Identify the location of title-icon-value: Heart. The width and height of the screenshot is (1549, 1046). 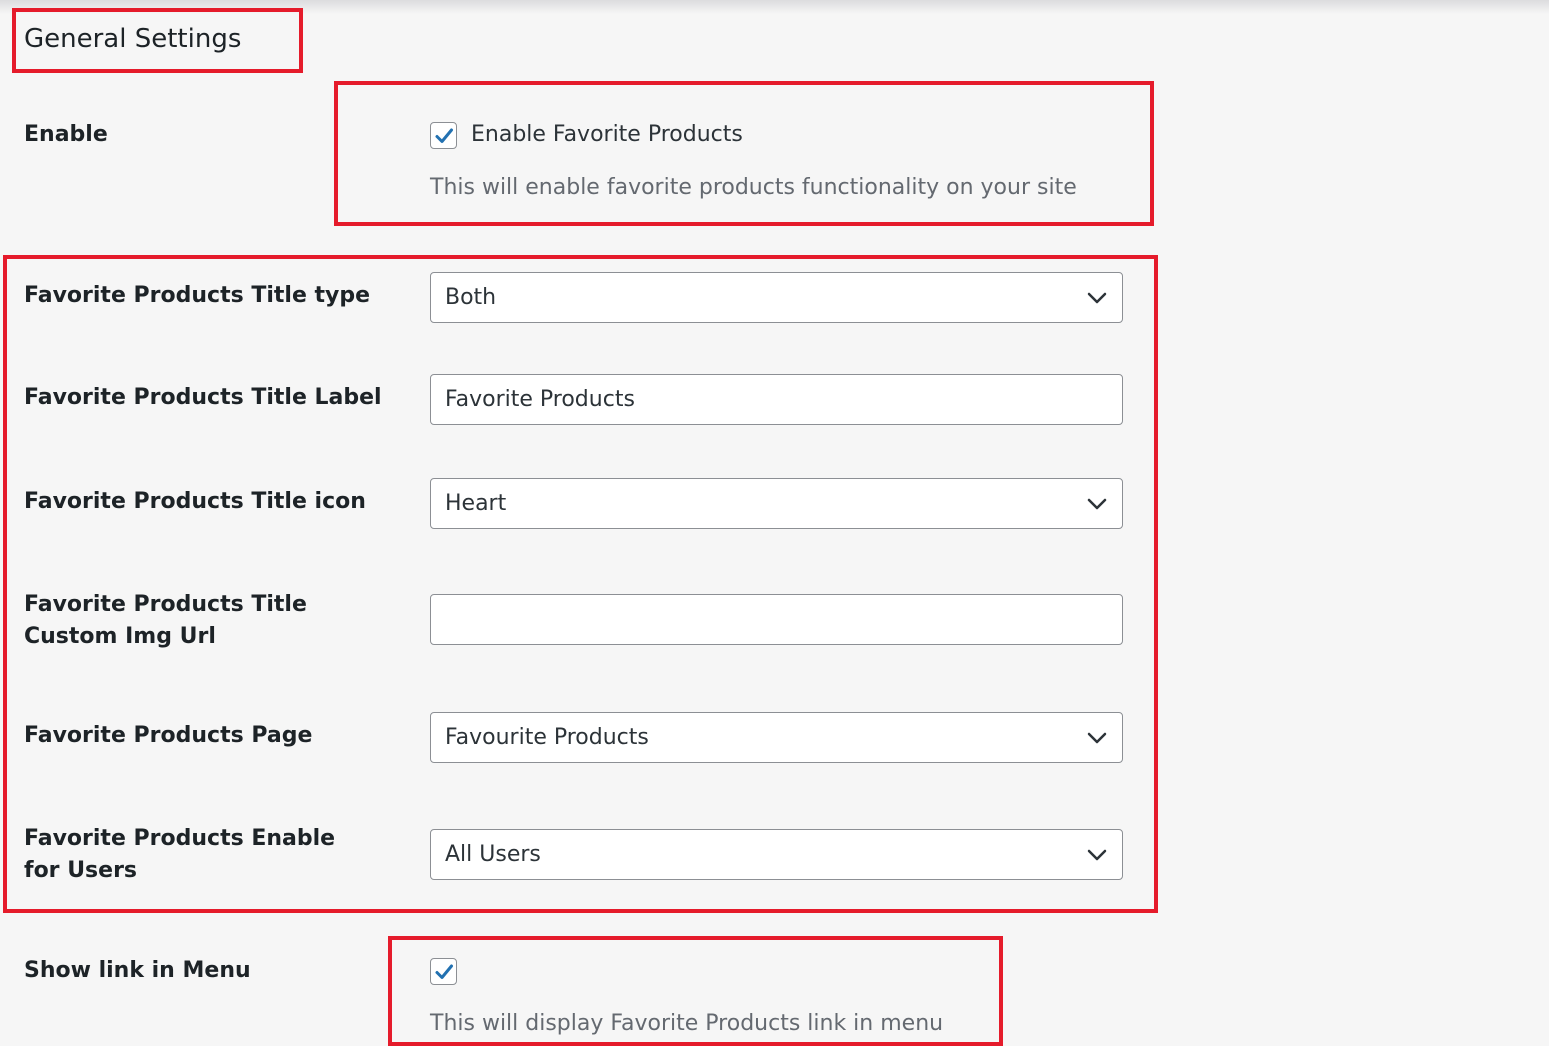
(476, 503).